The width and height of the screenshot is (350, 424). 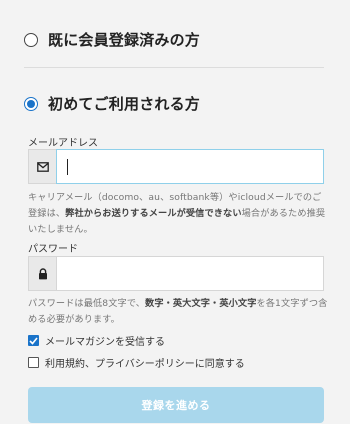 I want to click on existing-member-option: 既に会員登録済みの方, so click(x=112, y=39).